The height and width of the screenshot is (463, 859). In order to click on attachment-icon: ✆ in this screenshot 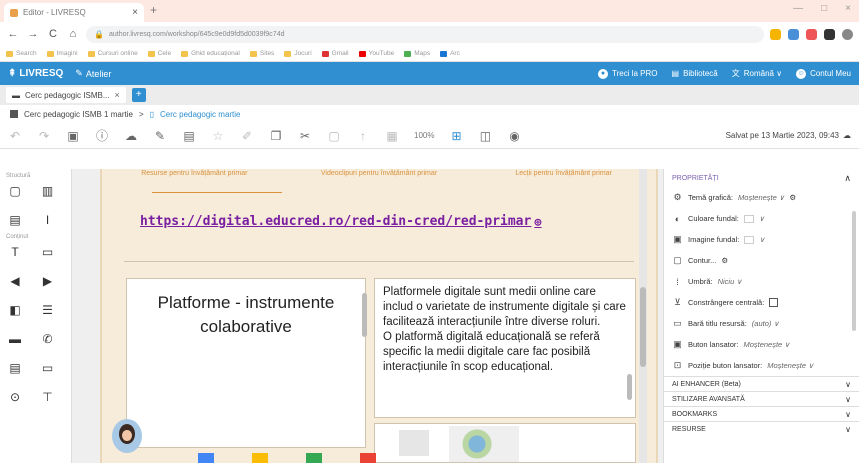, I will do `click(48, 339)`.